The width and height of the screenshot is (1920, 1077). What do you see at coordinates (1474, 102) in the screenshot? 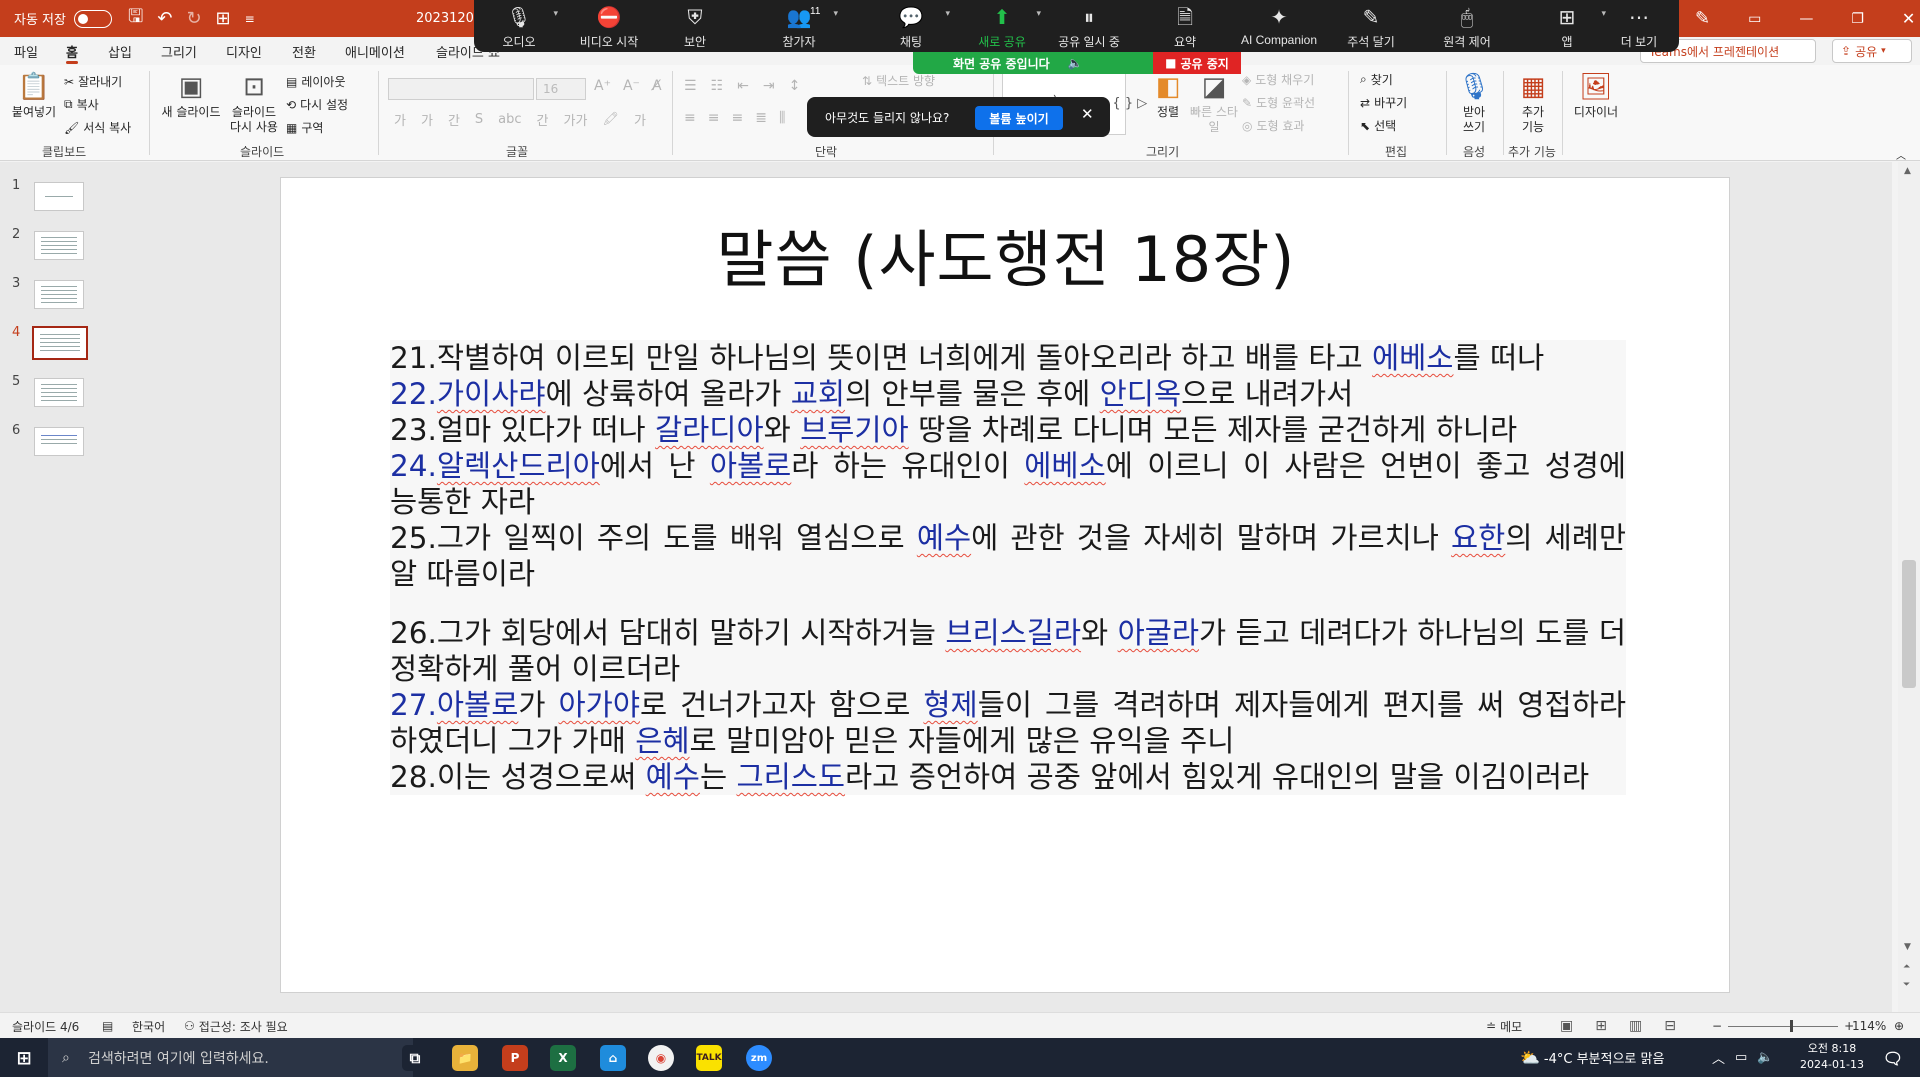
I see `dictate-button: 🎙 받아쓰기` at bounding box center [1474, 102].